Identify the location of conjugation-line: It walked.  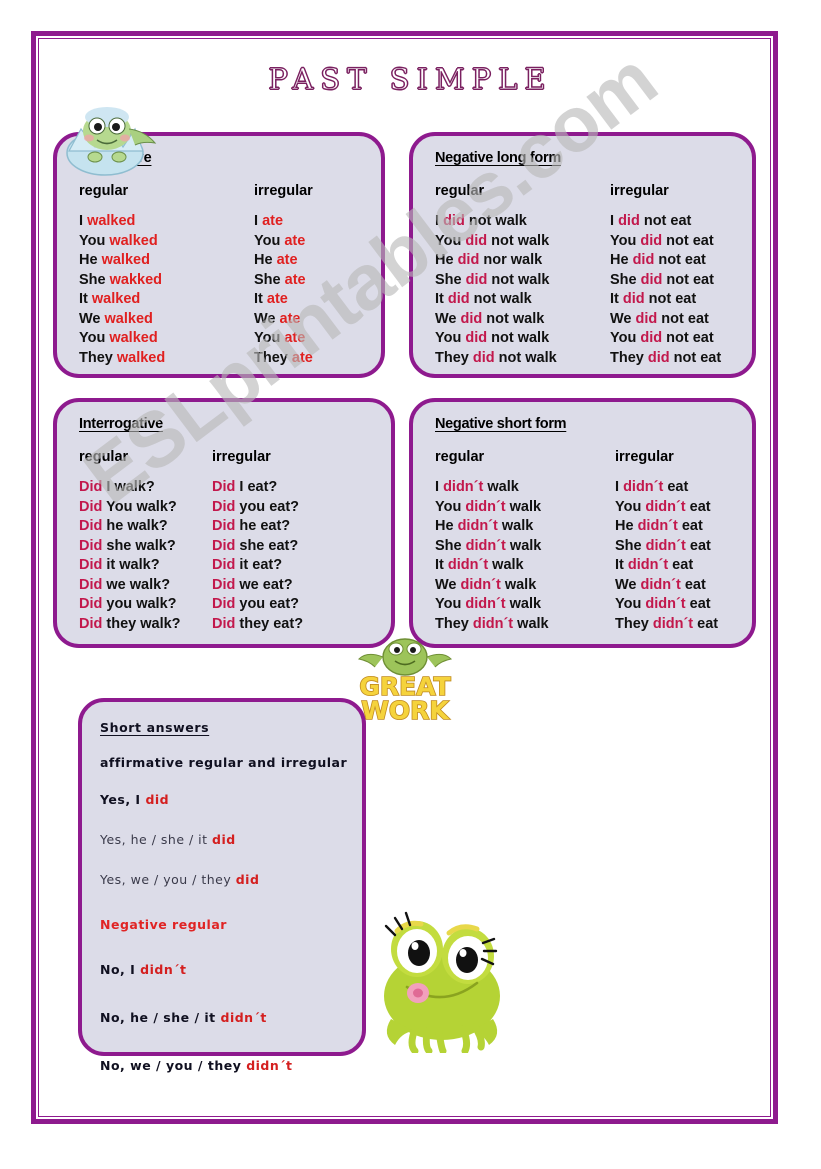
(166, 300).